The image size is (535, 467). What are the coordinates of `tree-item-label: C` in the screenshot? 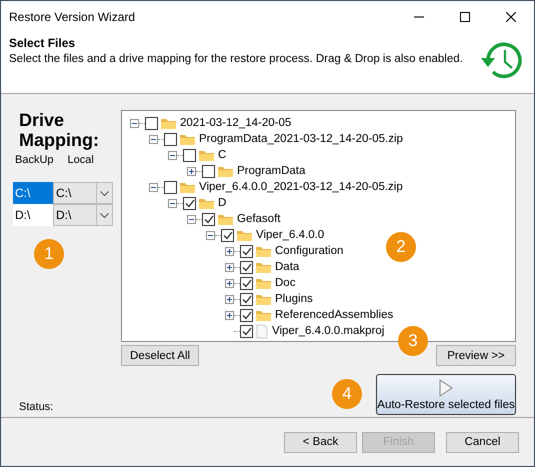 It's located at (222, 155).